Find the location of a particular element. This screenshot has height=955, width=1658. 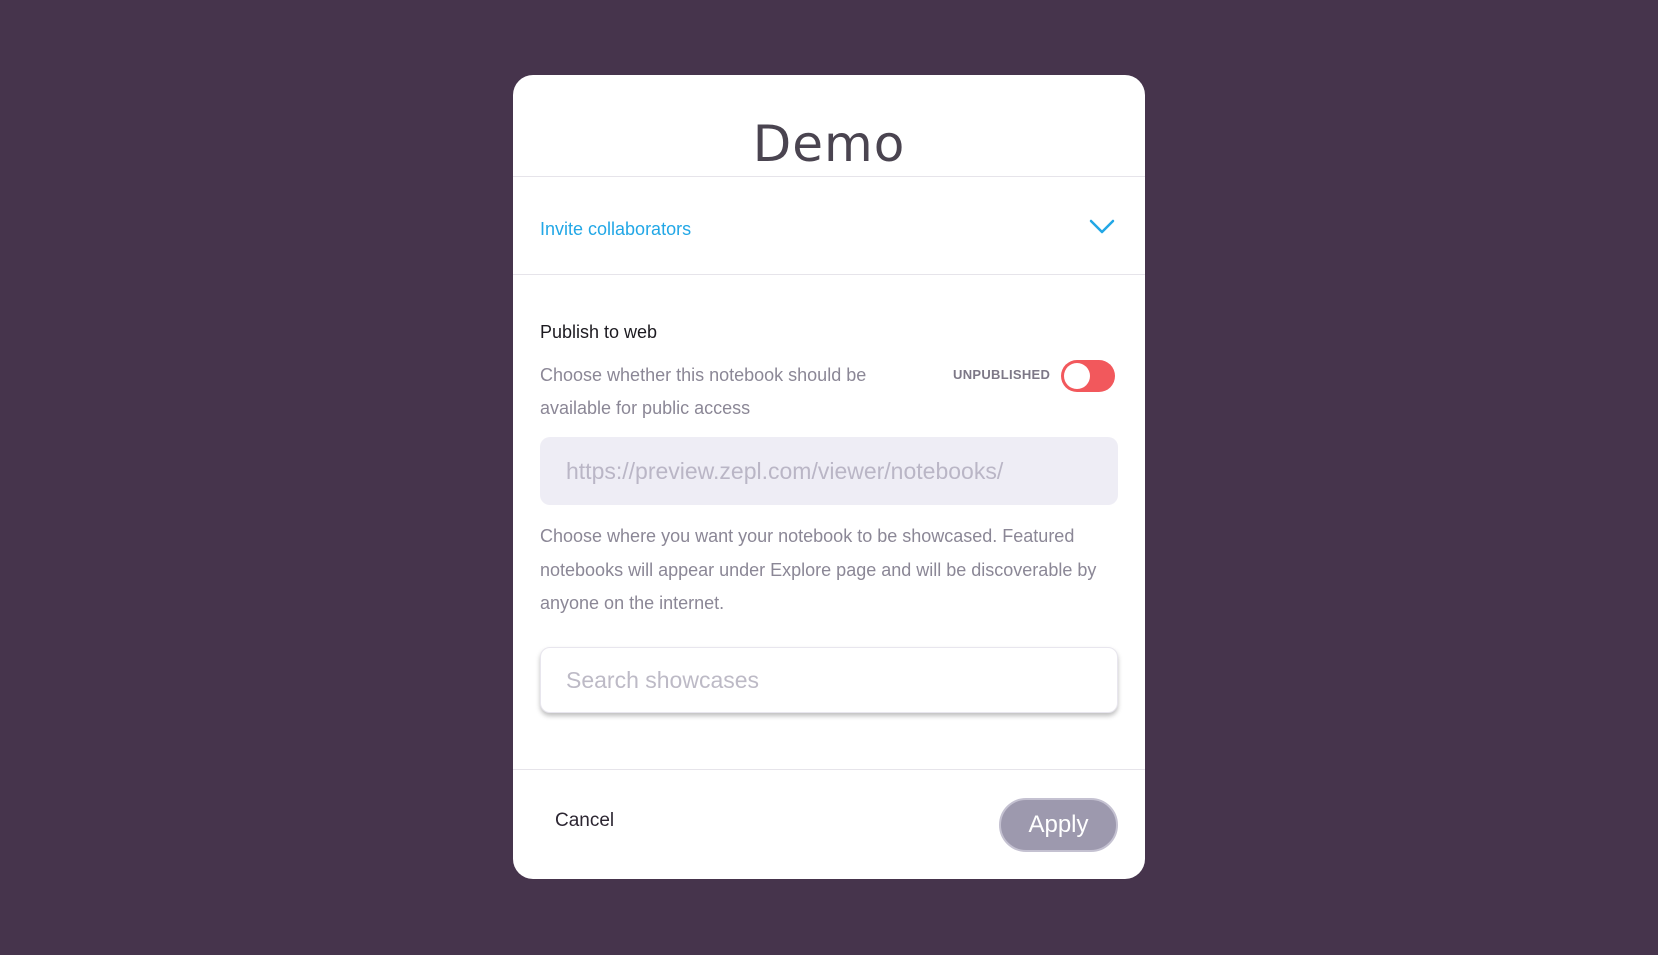

publish-toggle is located at coordinates (1088, 376).